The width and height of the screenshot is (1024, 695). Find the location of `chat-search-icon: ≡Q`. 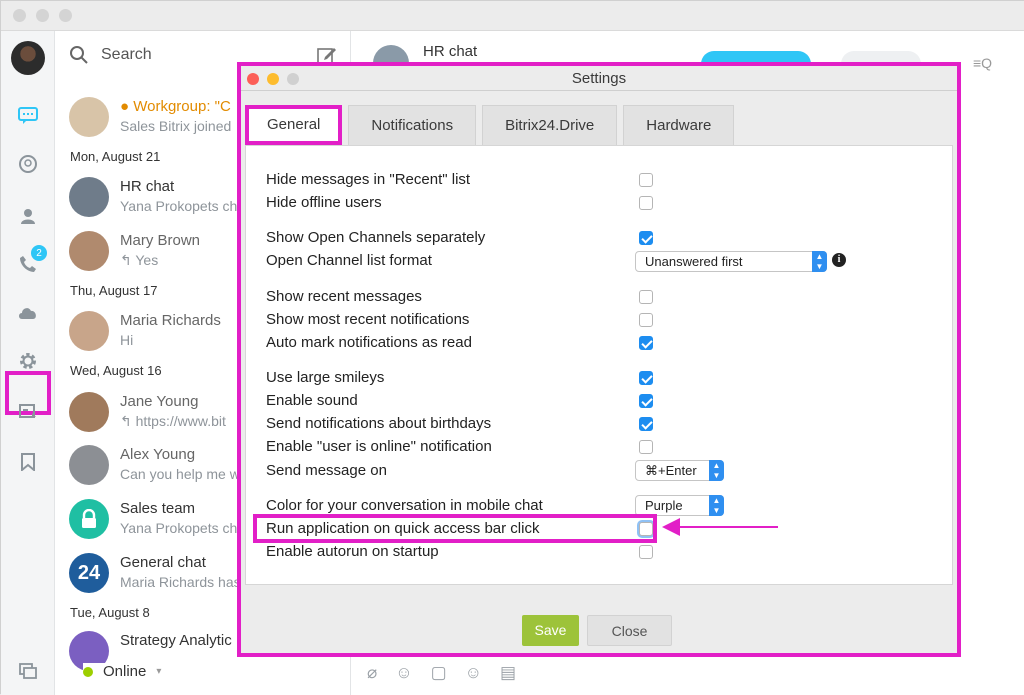

chat-search-icon: ≡Q is located at coordinates (982, 63).